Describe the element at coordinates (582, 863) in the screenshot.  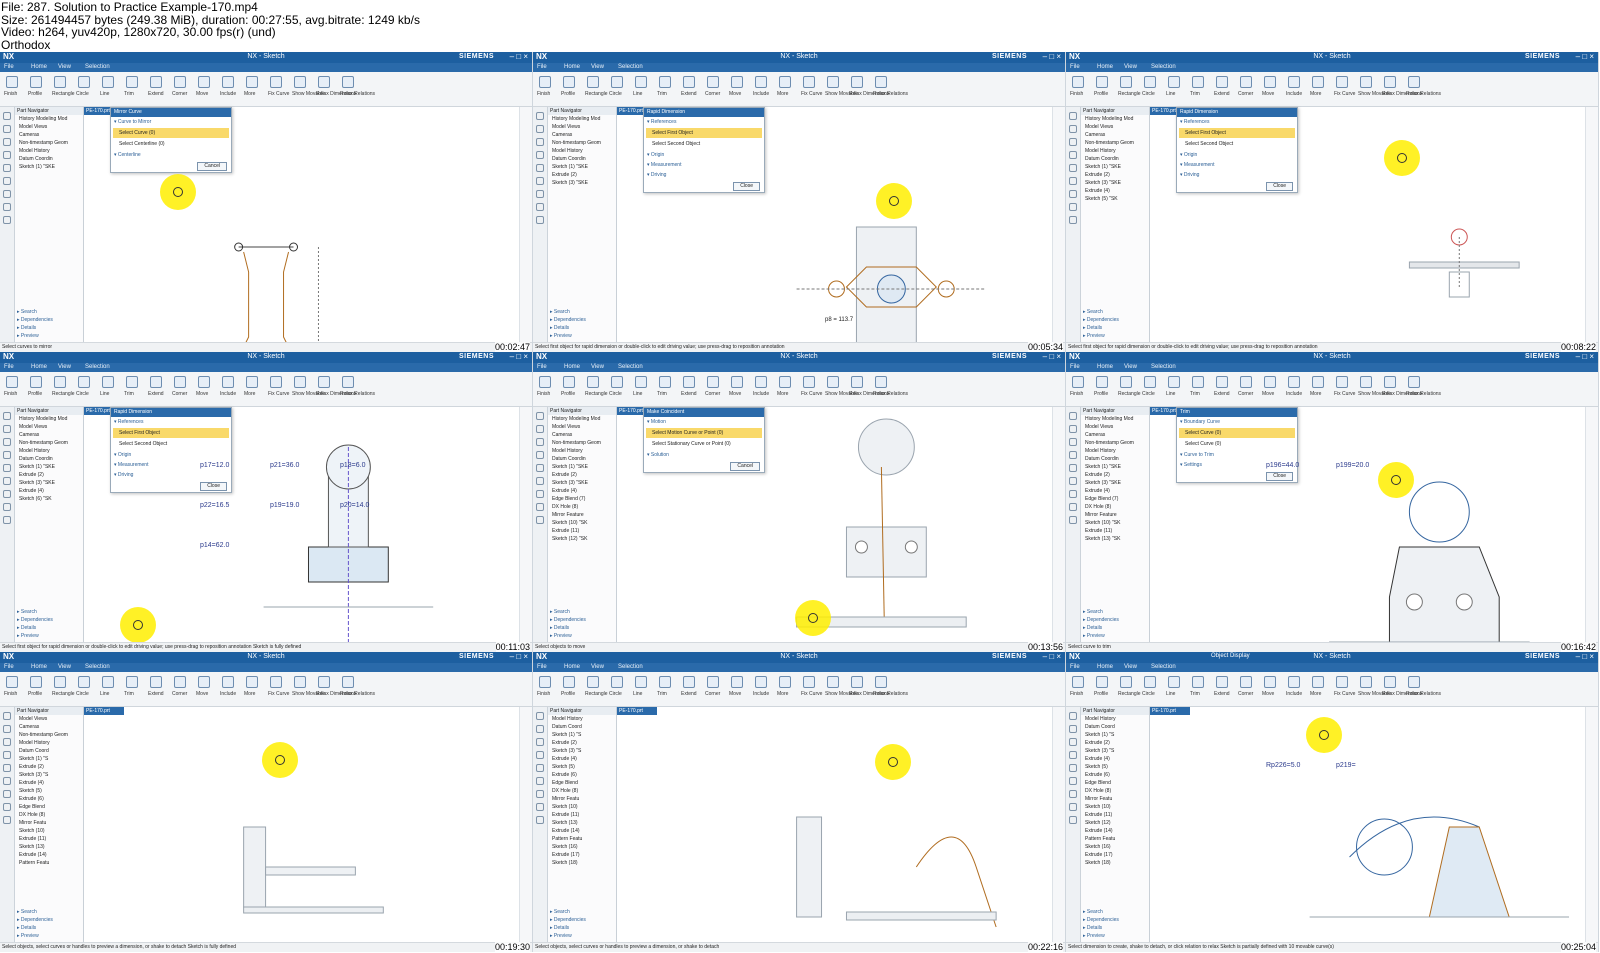
I see `navigator-item: Sketch (18)` at that location.